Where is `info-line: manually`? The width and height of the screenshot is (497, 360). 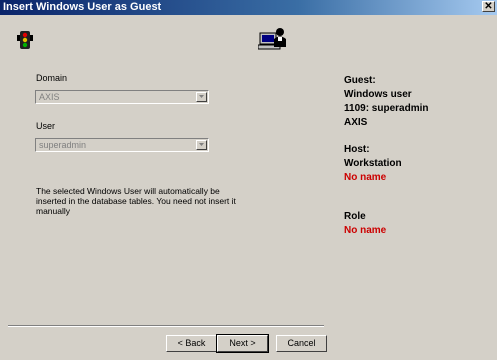
info-line: manually is located at coordinates (53, 211).